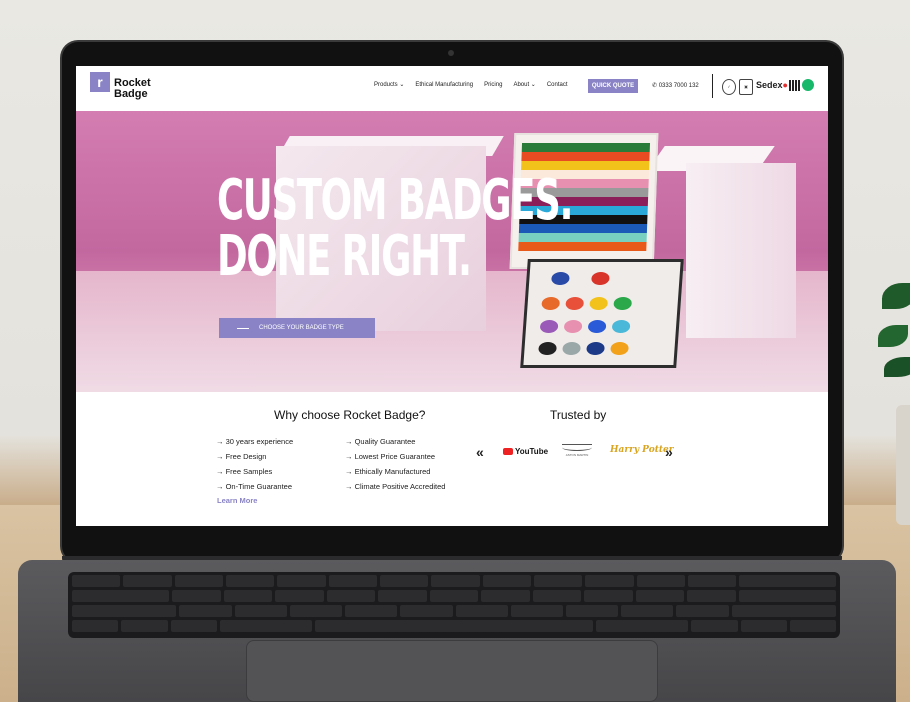 The width and height of the screenshot is (910, 702). I want to click on logo-text: Rocket Badge, so click(139, 89).